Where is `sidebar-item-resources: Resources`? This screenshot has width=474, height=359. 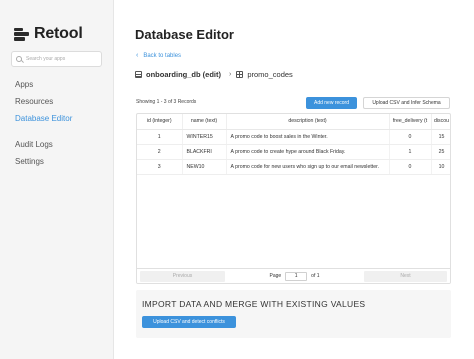
sidebar-item-resources: Resources is located at coordinates (34, 101).